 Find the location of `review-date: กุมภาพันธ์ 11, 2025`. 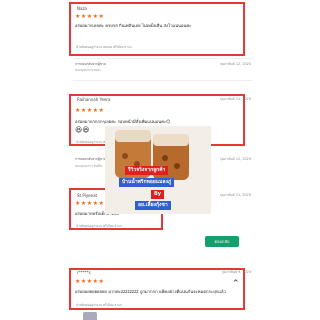

review-date: กุมภาพันธ์ 11, 2025 is located at coordinates (235, 195).